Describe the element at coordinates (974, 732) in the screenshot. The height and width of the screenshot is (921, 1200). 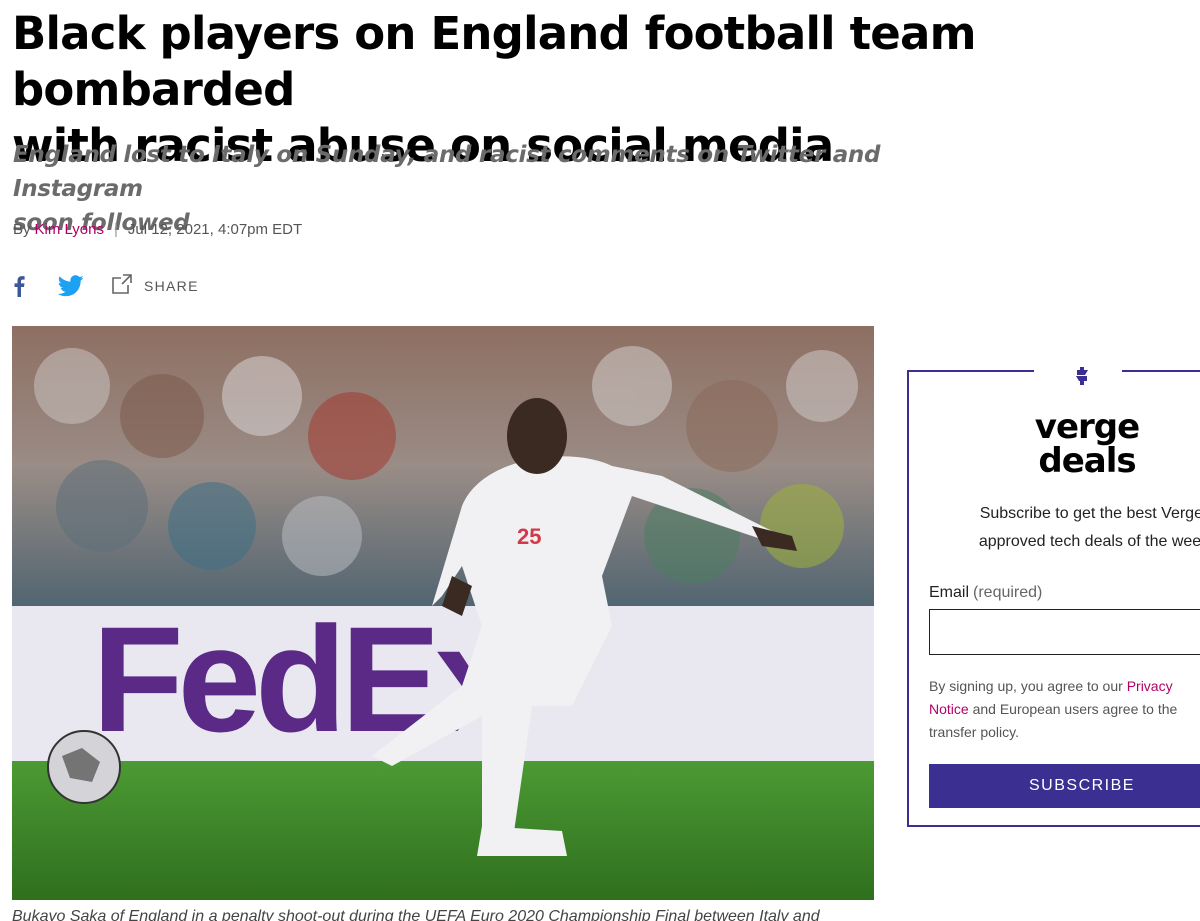
I see `legal-suffix: transfer policy.` at that location.